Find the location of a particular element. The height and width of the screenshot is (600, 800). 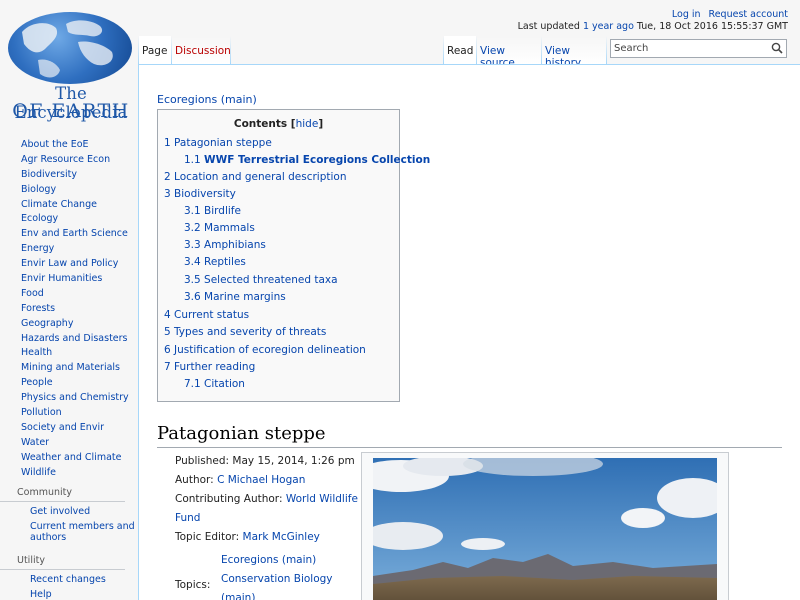

sidebar-item: Ecology is located at coordinates (69, 219).